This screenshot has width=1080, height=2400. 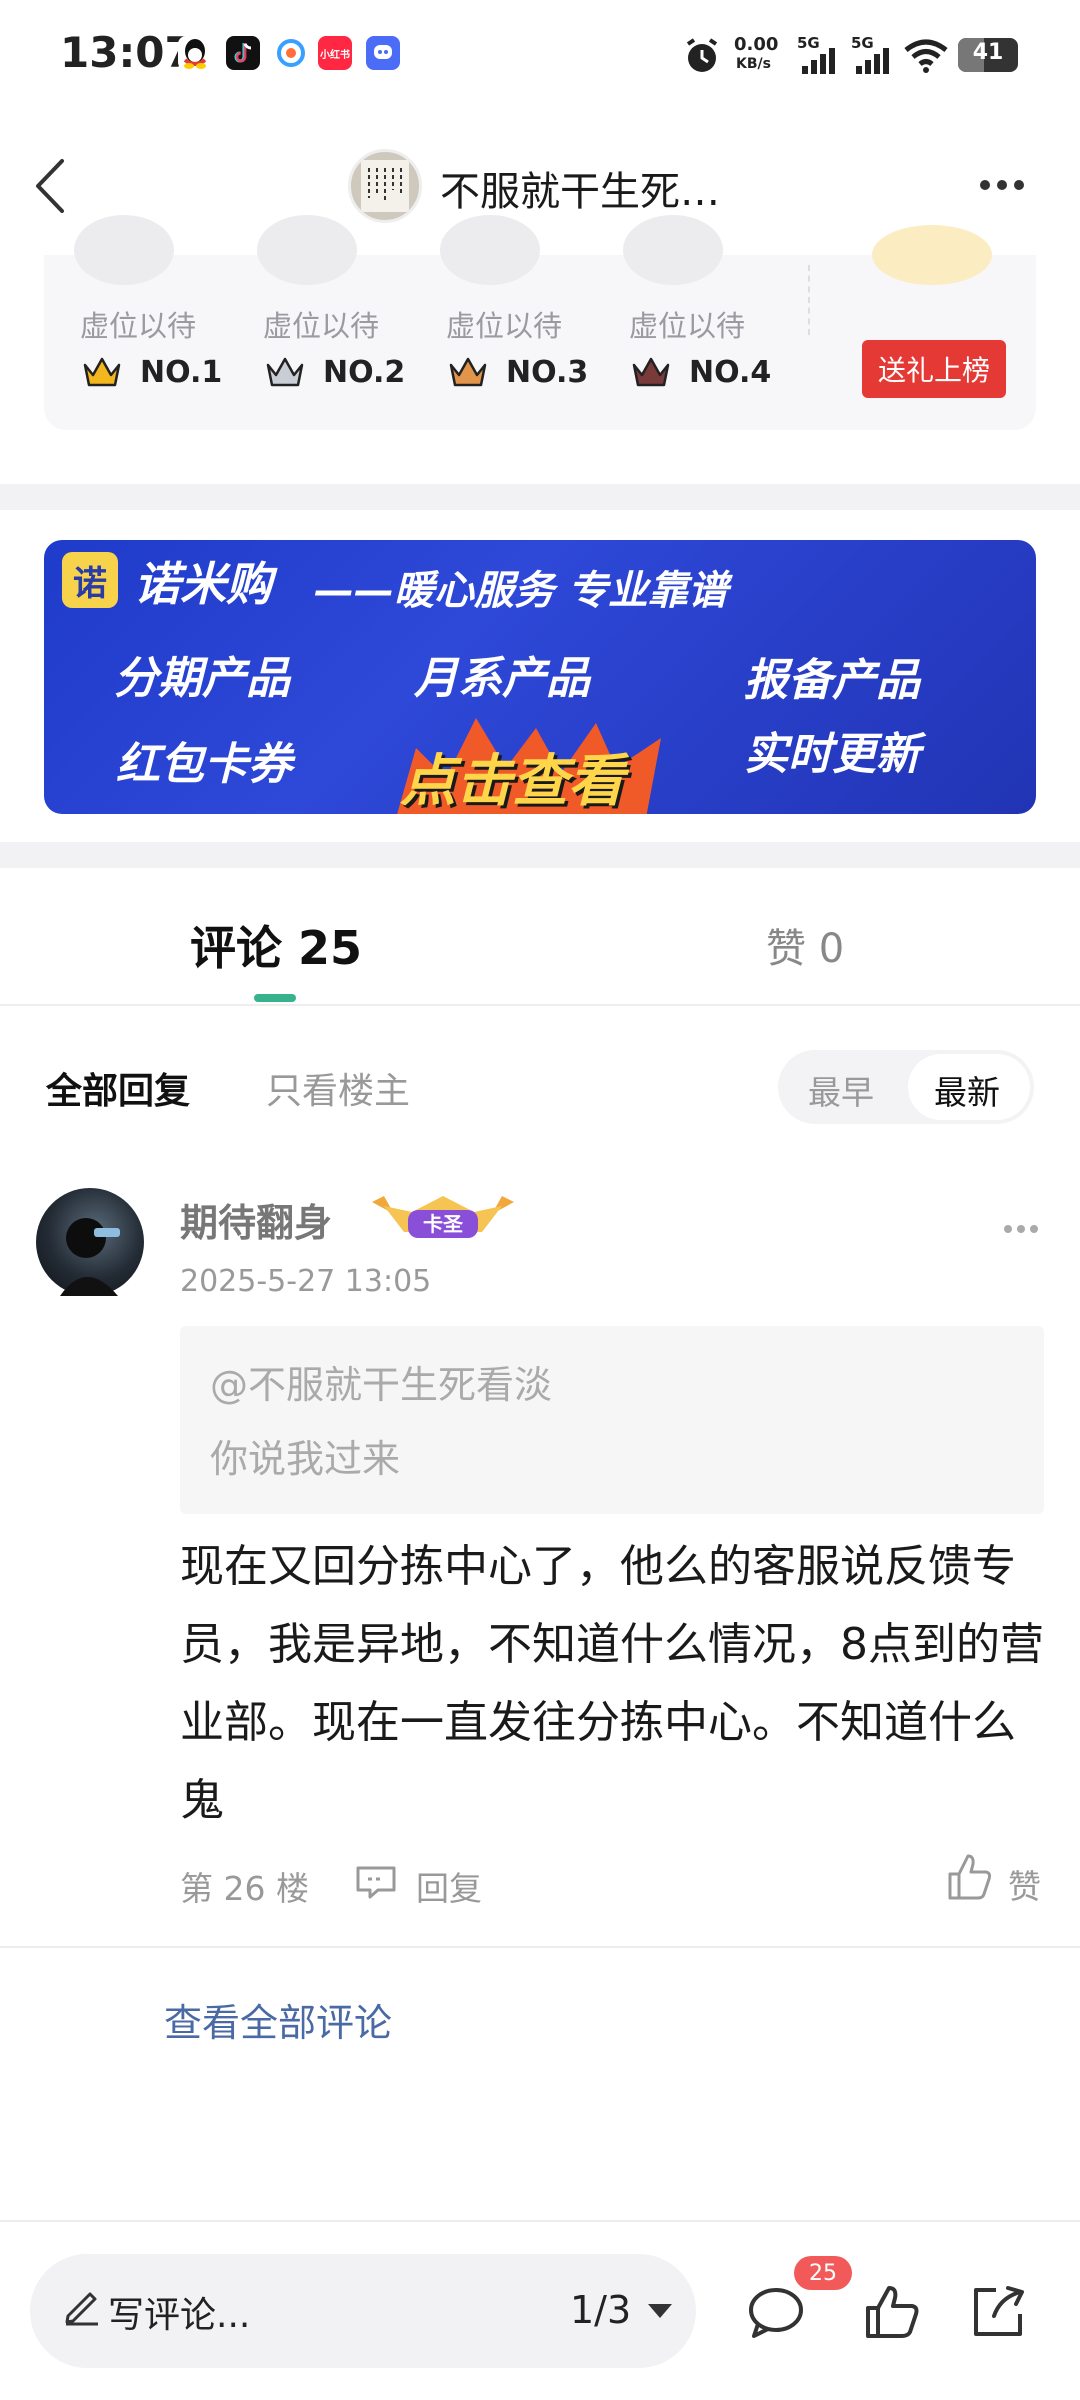 What do you see at coordinates (82, 2306) in the screenshot?
I see `pen-icon` at bounding box center [82, 2306].